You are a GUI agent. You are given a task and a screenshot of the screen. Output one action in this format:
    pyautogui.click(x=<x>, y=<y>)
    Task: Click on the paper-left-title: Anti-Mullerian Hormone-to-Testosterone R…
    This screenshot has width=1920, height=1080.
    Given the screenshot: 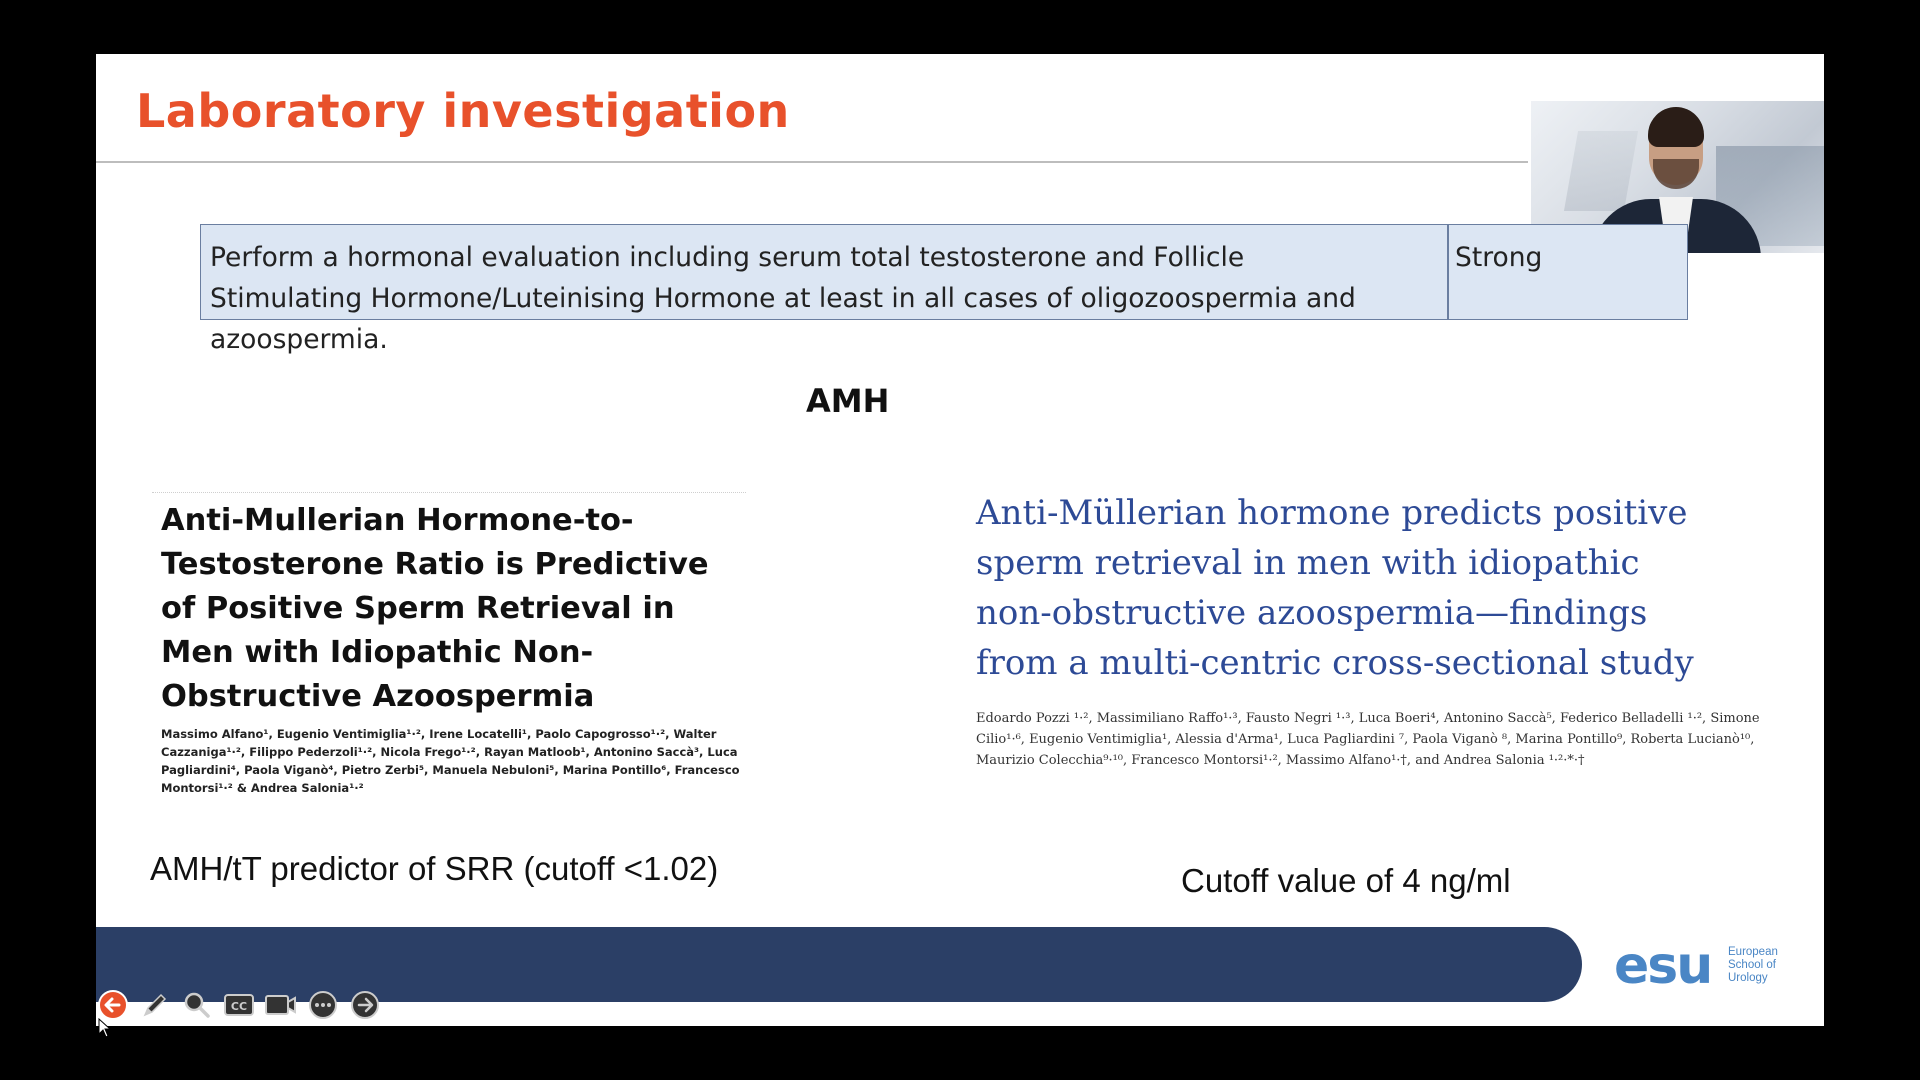 What is the action you would take?
    pyautogui.click(x=435, y=608)
    